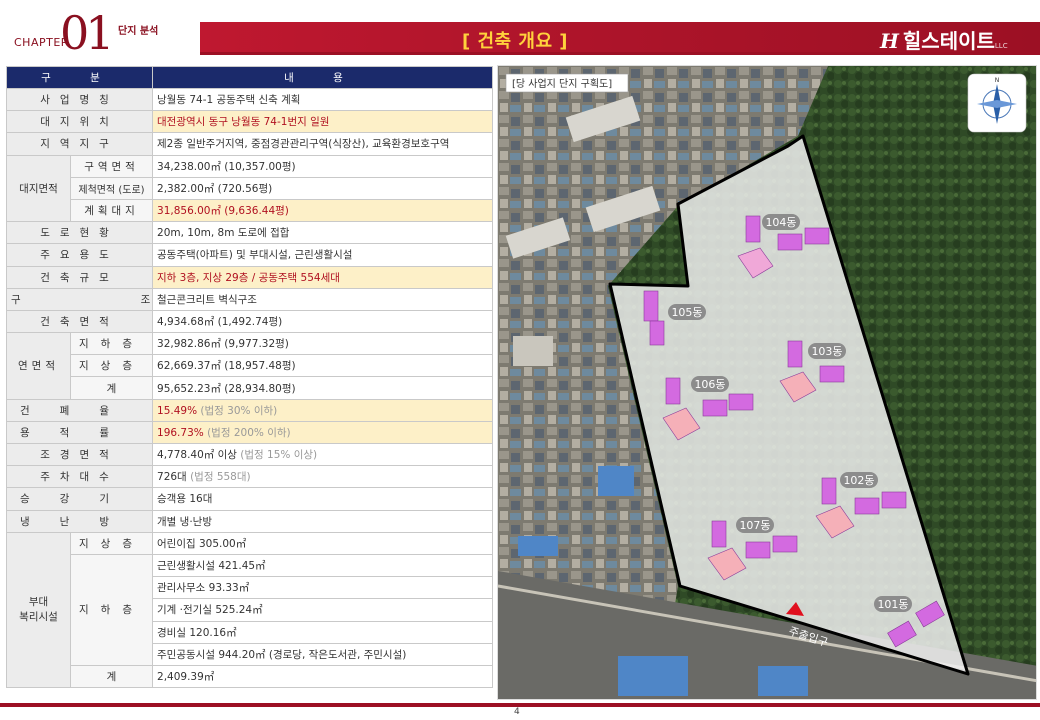  I want to click on table-row: 대지위치 대전광역시 동구 낭월동 74-1번지 일원, so click(249, 122).